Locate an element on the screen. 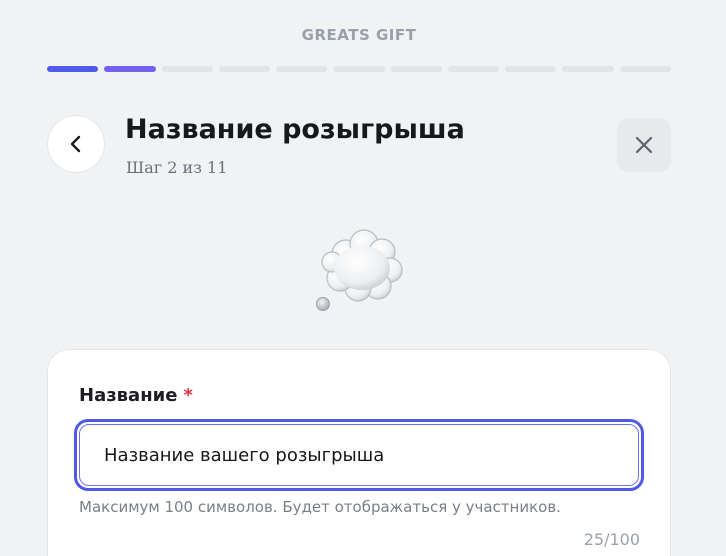 The height and width of the screenshot is (556, 726). field-label: Название * is located at coordinates (136, 395).